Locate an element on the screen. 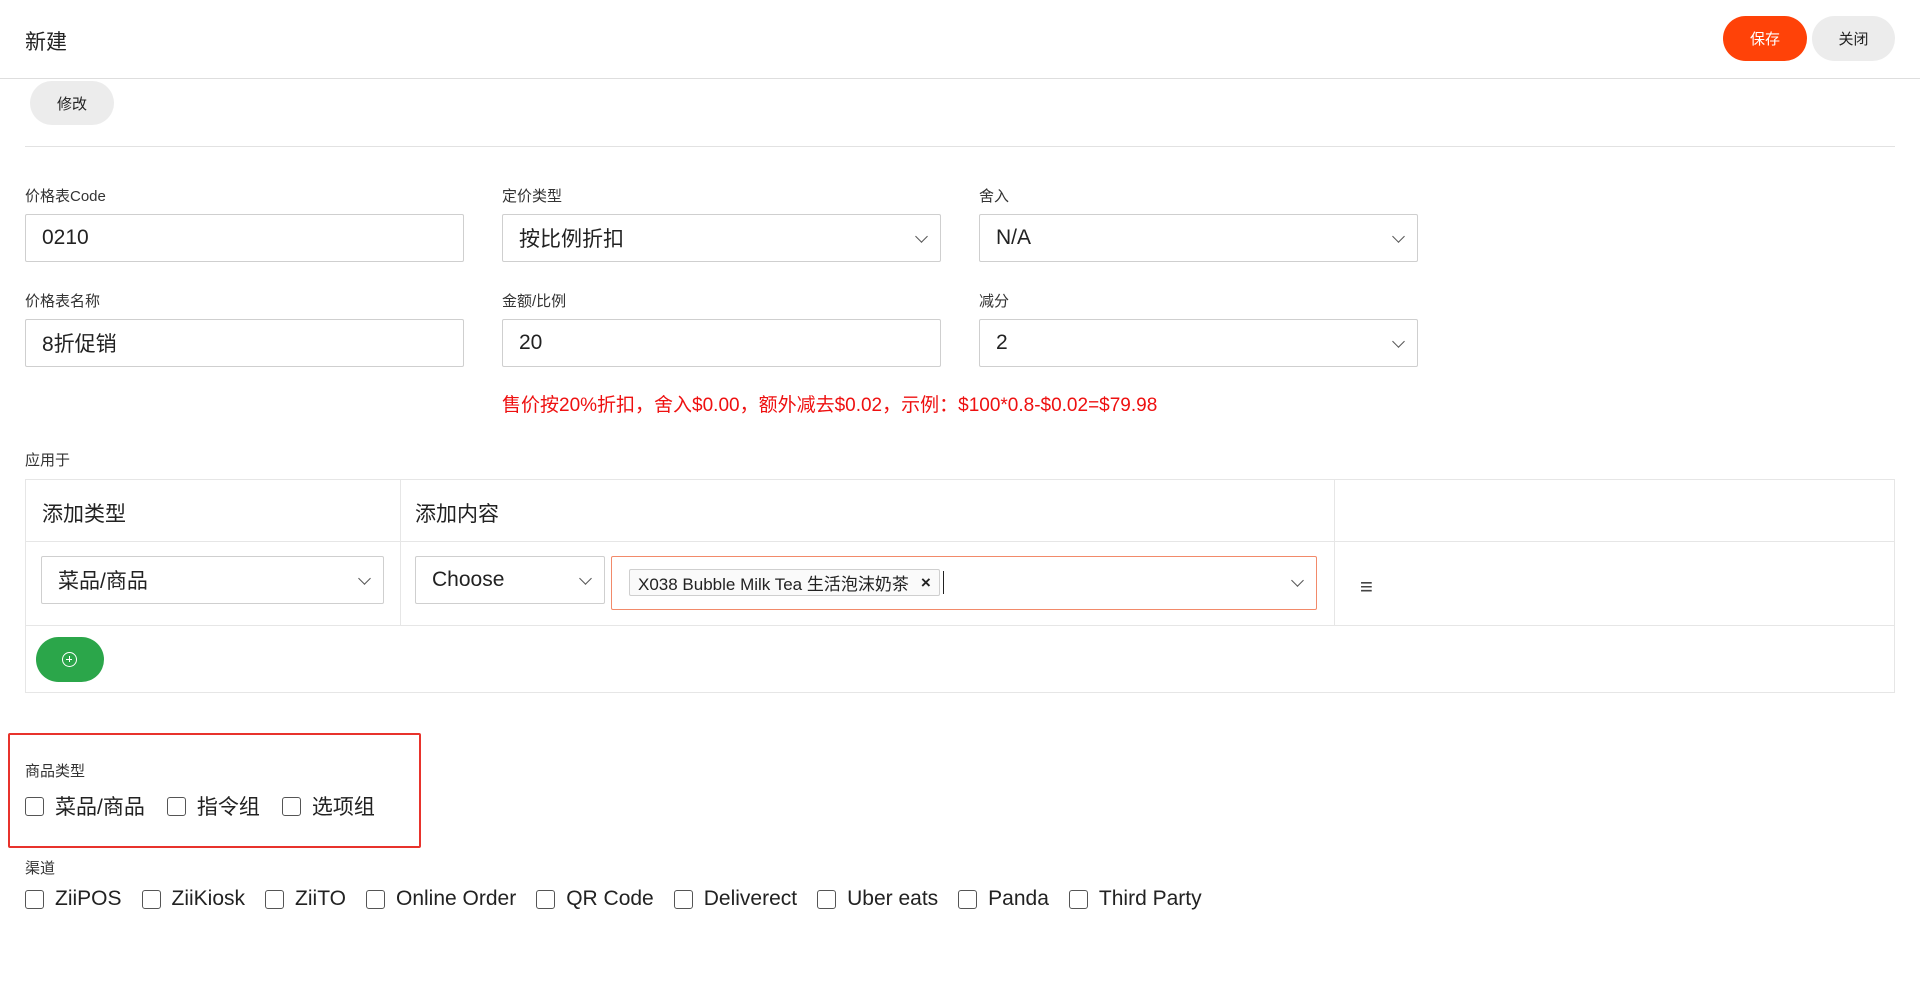 Image resolution: width=1920 pixels, height=989 pixels. name-label: 价格表名称 is located at coordinates (63, 301).